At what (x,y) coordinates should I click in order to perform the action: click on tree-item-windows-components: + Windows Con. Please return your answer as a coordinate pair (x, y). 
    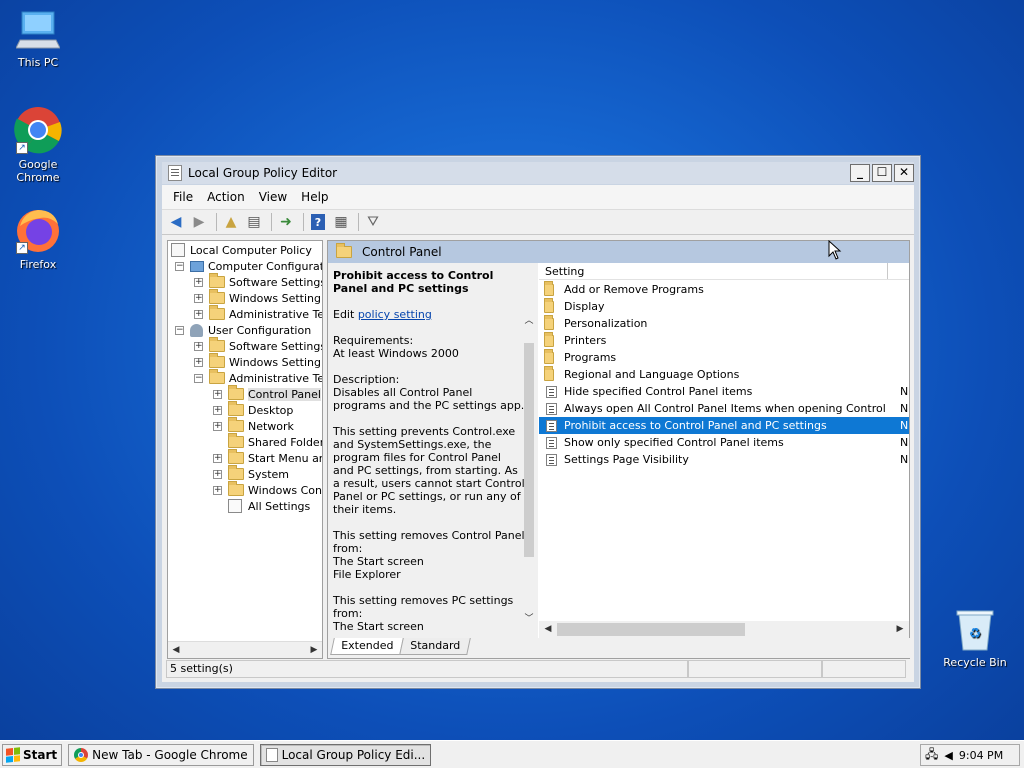
    Looking at the image, I should click on (267, 489).